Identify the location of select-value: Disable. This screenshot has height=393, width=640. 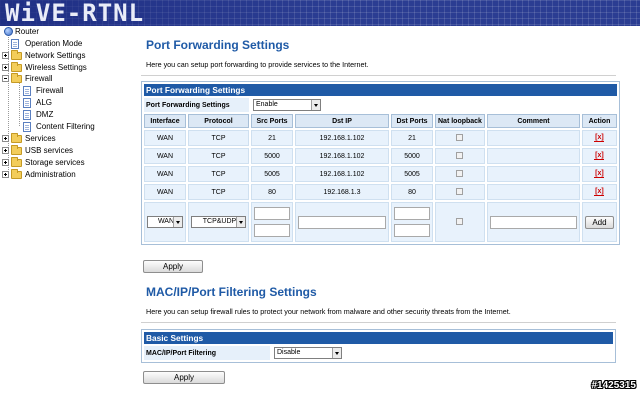
(289, 352).